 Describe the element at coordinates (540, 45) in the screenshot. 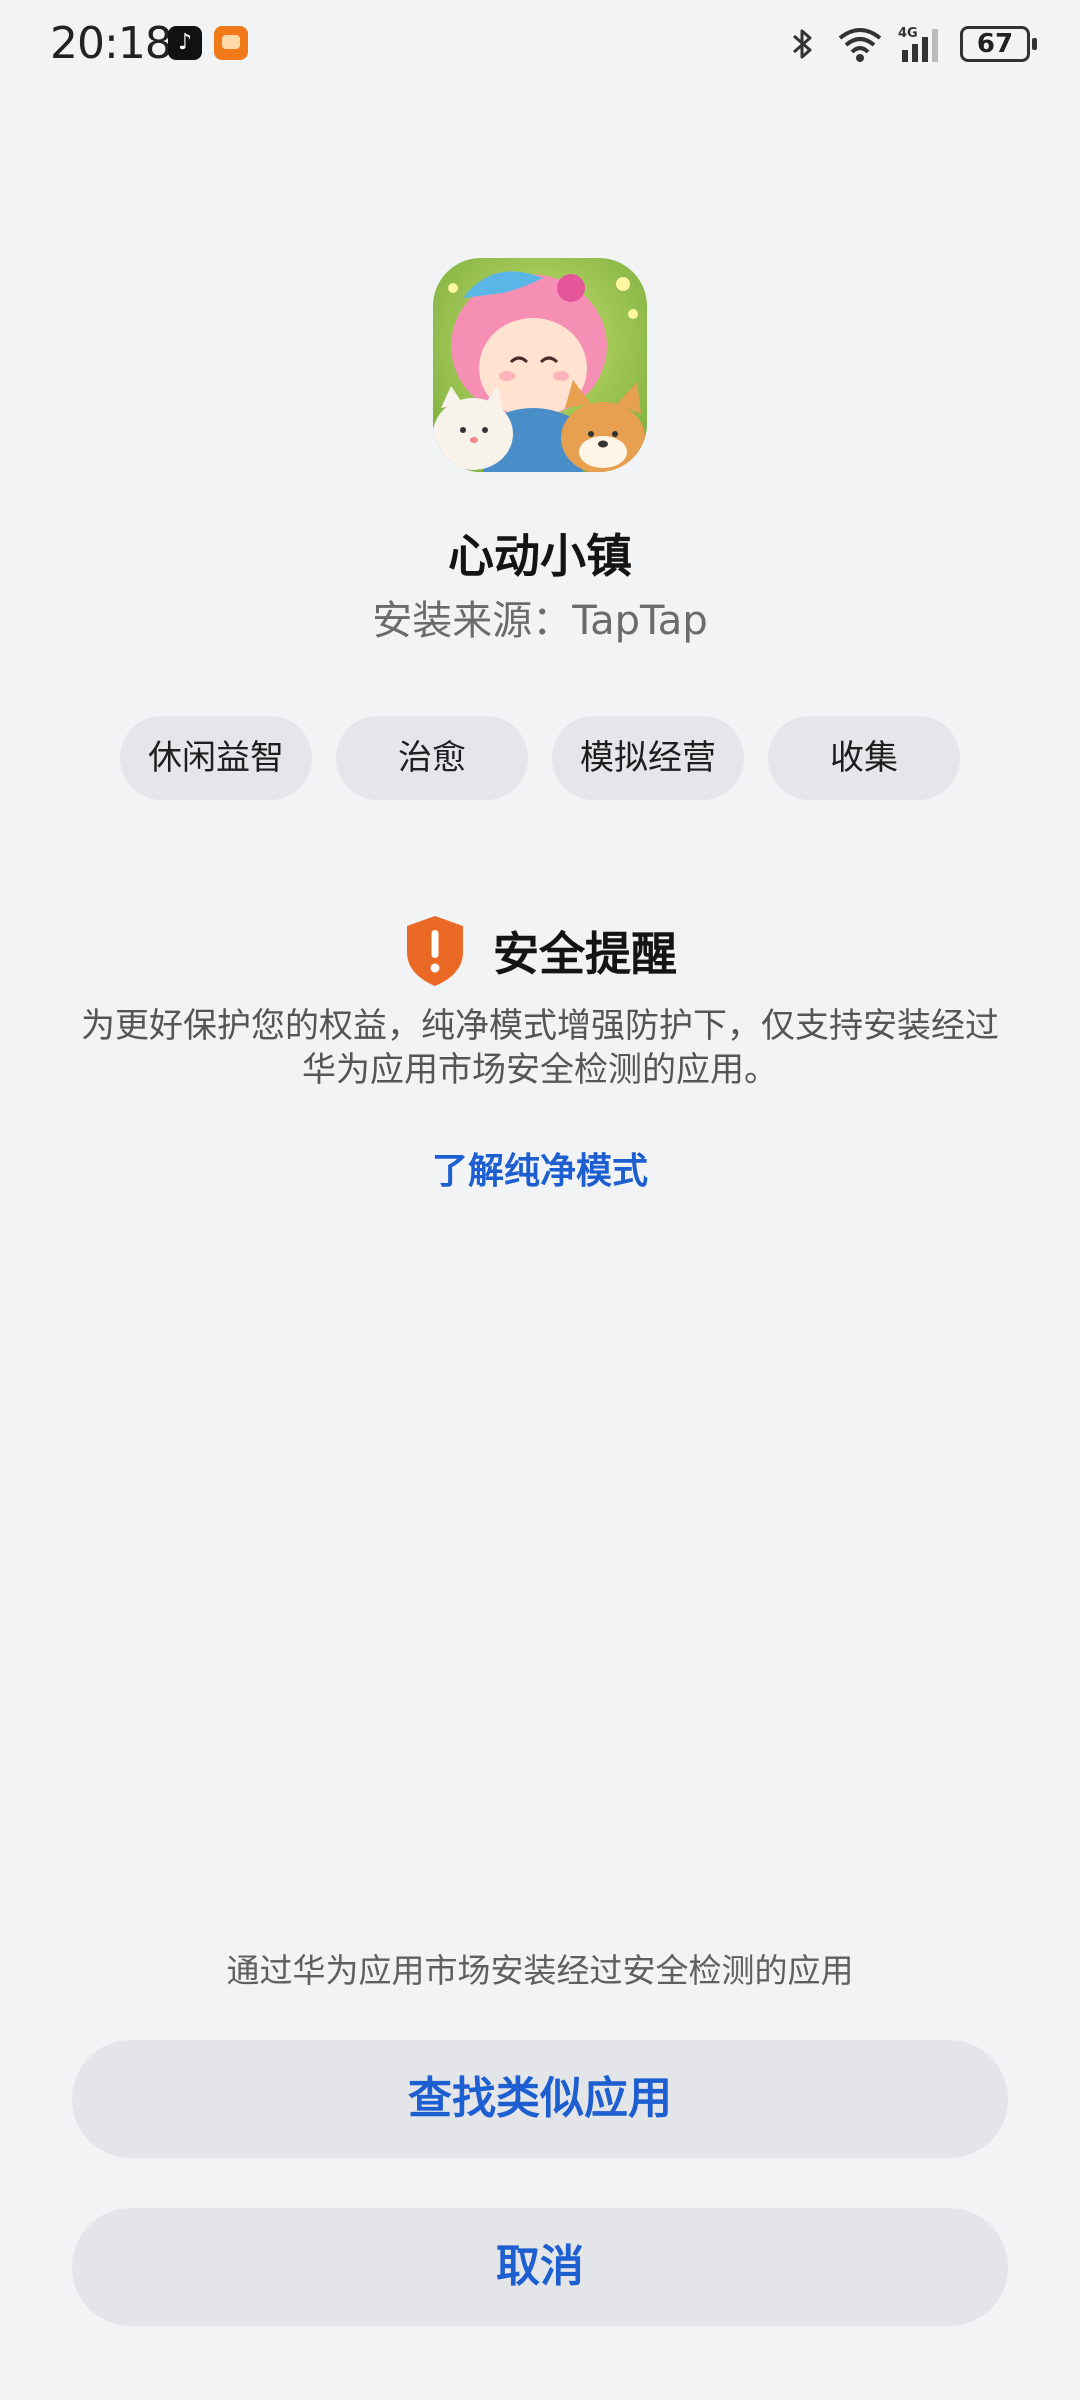

I see `status-bar: 20:18 ♪ 4G 67` at that location.